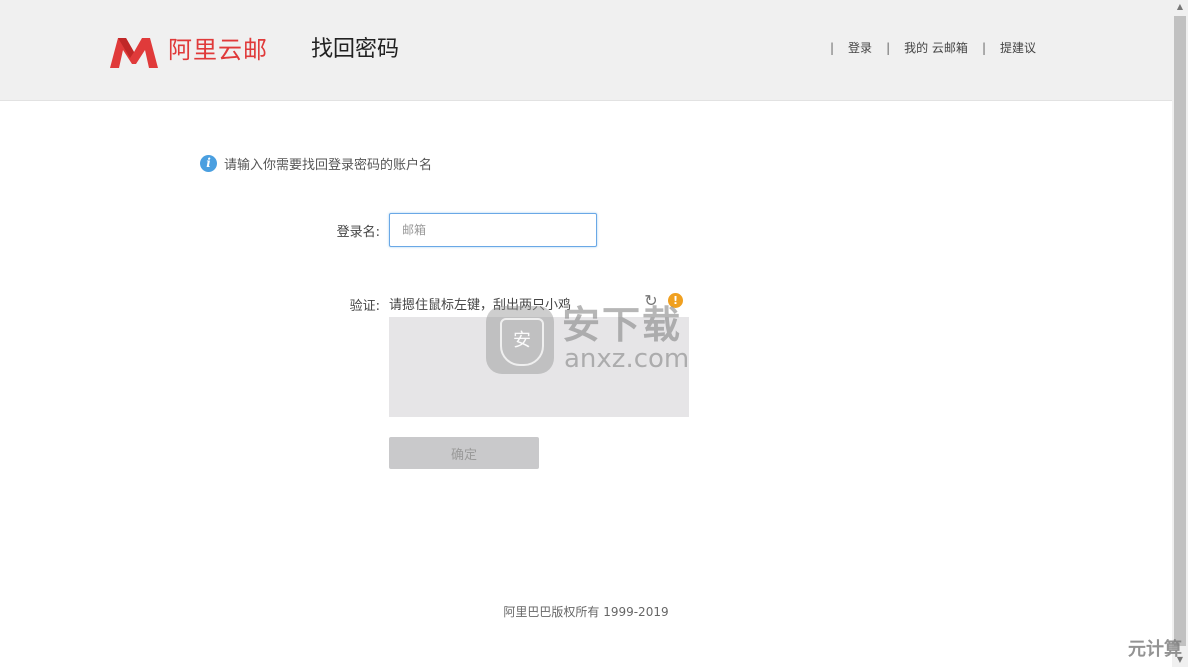 This screenshot has height=667, width=1188. What do you see at coordinates (493, 230) in the screenshot?
I see `login-name-input` at bounding box center [493, 230].